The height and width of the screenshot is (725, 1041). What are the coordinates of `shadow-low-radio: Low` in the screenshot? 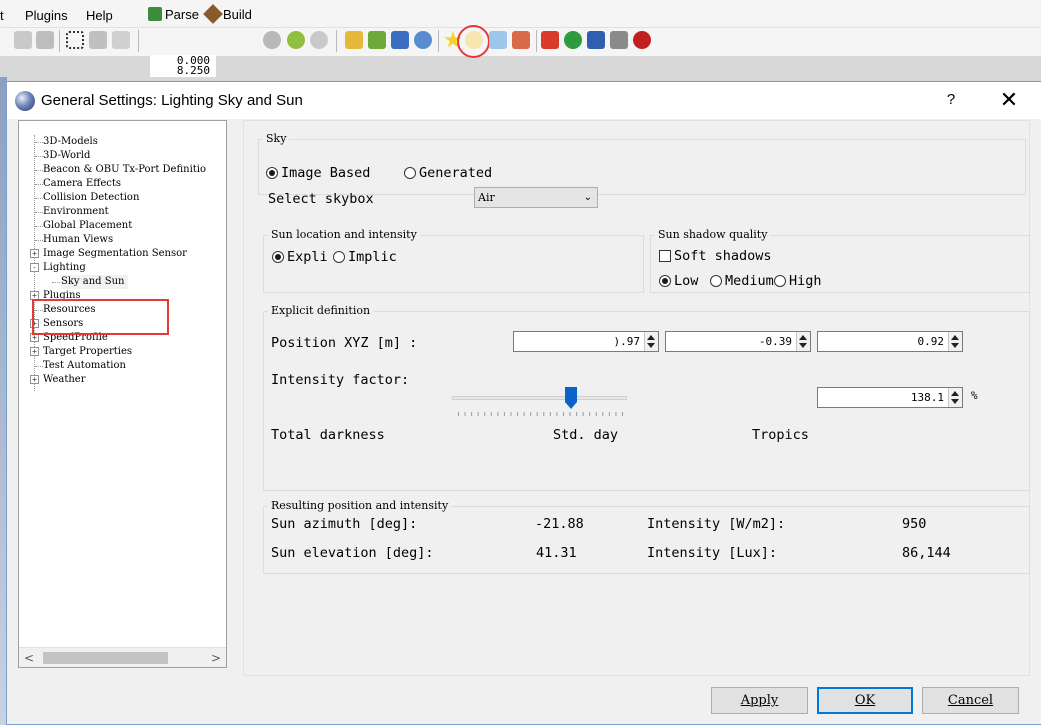 It's located at (678, 281).